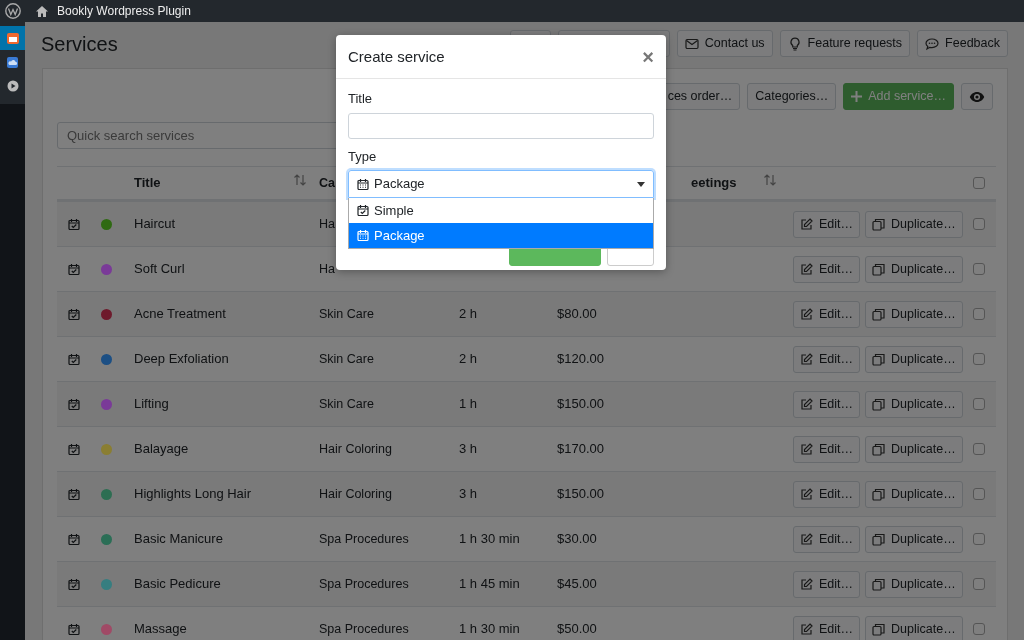 The image size is (1024, 640). What do you see at coordinates (857, 96) in the screenshot?
I see `plus-icon` at bounding box center [857, 96].